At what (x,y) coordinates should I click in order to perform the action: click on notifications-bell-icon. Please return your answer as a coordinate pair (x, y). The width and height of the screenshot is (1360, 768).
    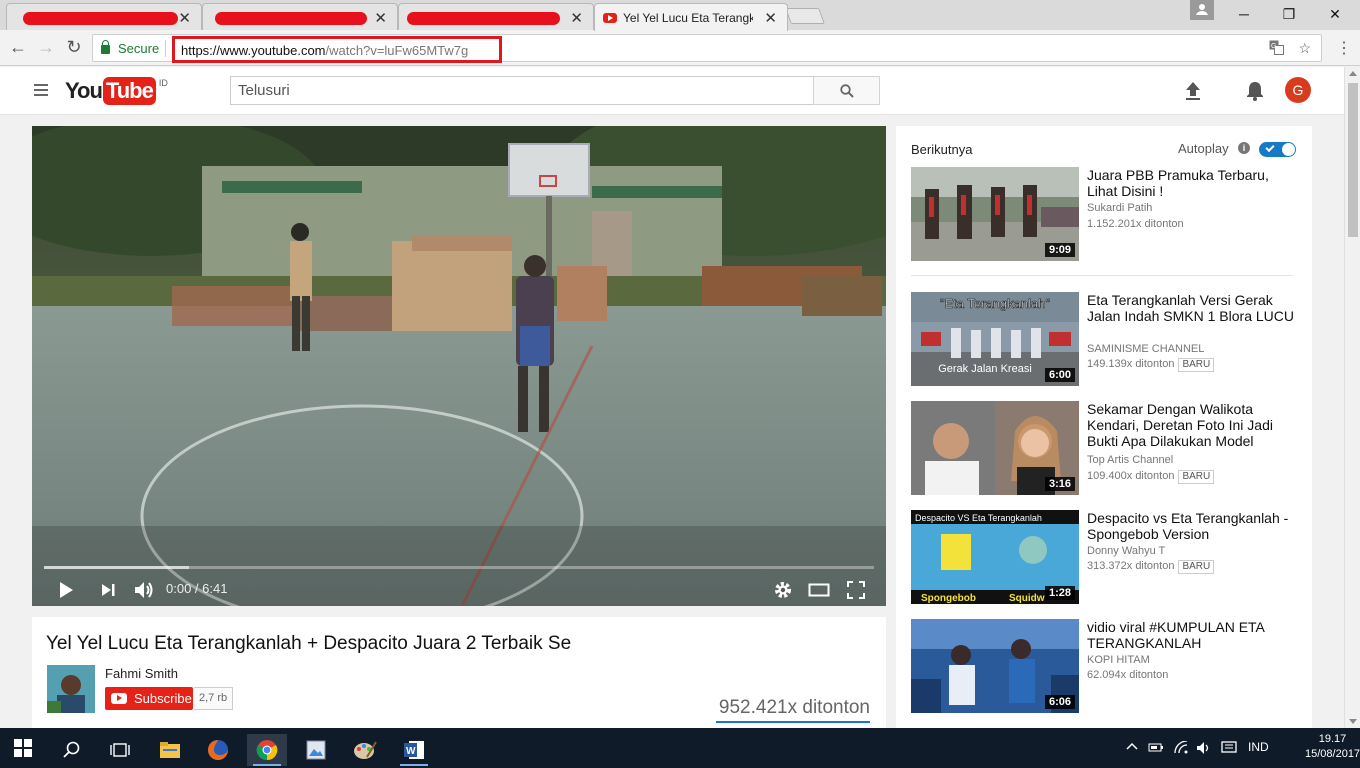
    Looking at the image, I should click on (1255, 91).